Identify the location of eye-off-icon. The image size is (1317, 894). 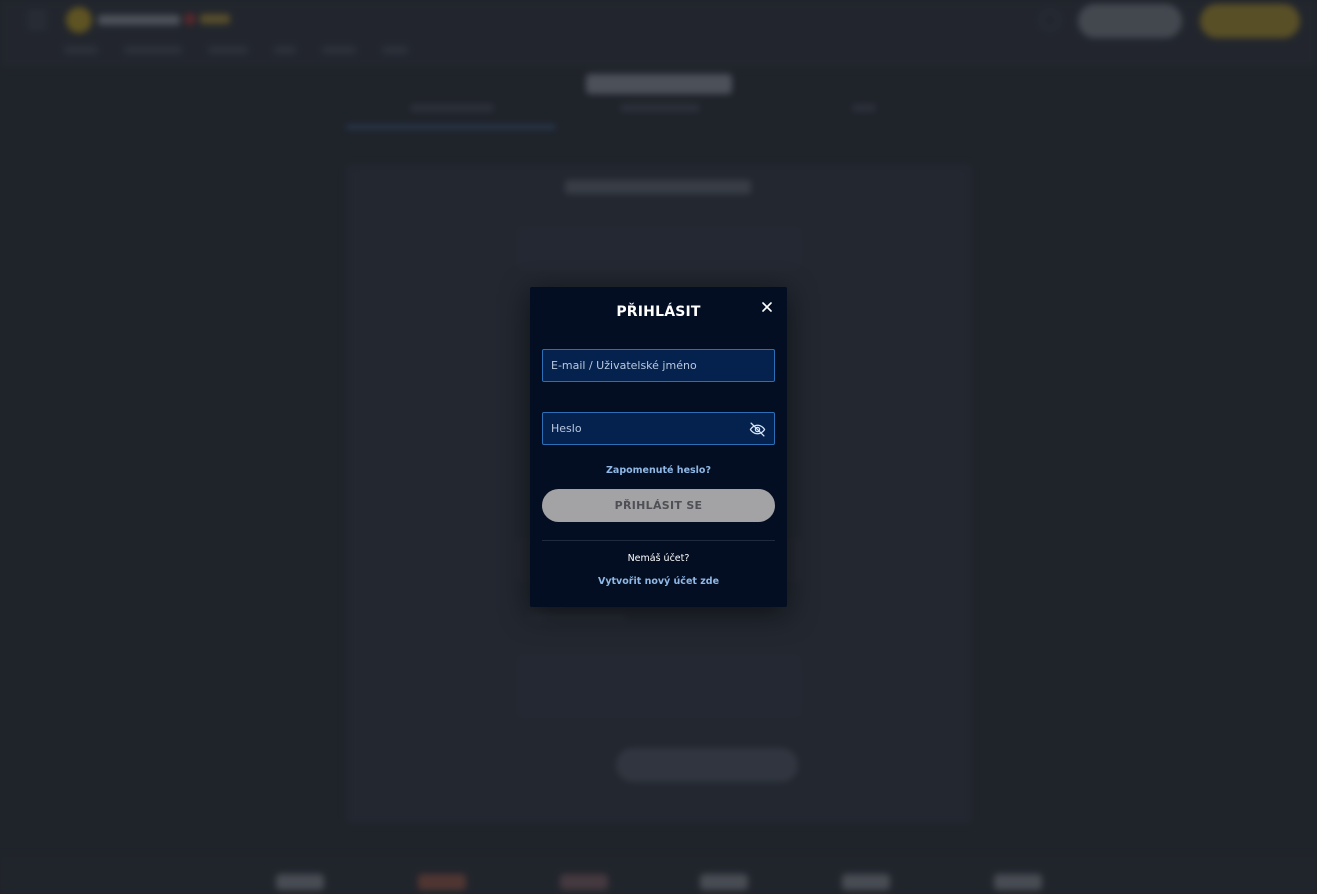
(757, 429).